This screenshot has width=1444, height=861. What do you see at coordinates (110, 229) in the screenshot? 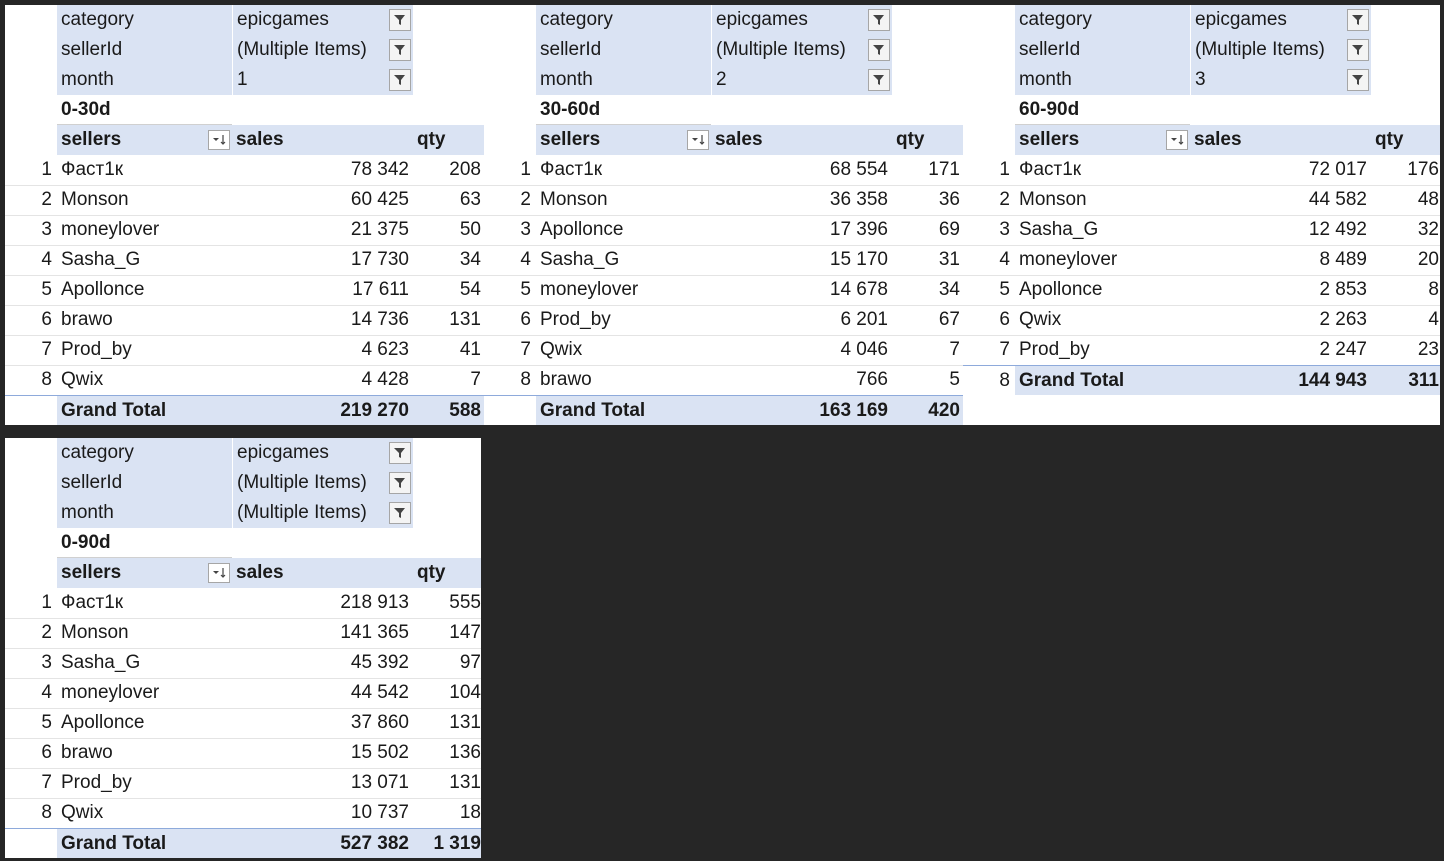
I see `seller-name: moneylover` at bounding box center [110, 229].